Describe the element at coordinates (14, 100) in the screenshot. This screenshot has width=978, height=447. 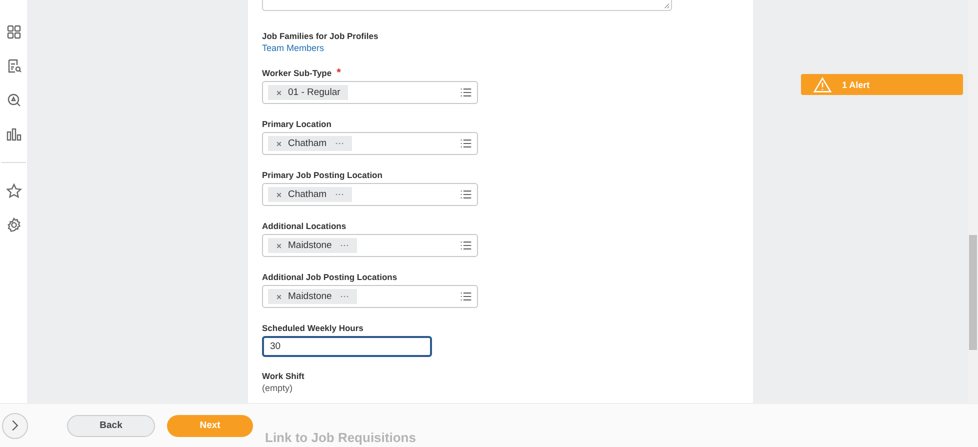
I see `search-icon` at that location.